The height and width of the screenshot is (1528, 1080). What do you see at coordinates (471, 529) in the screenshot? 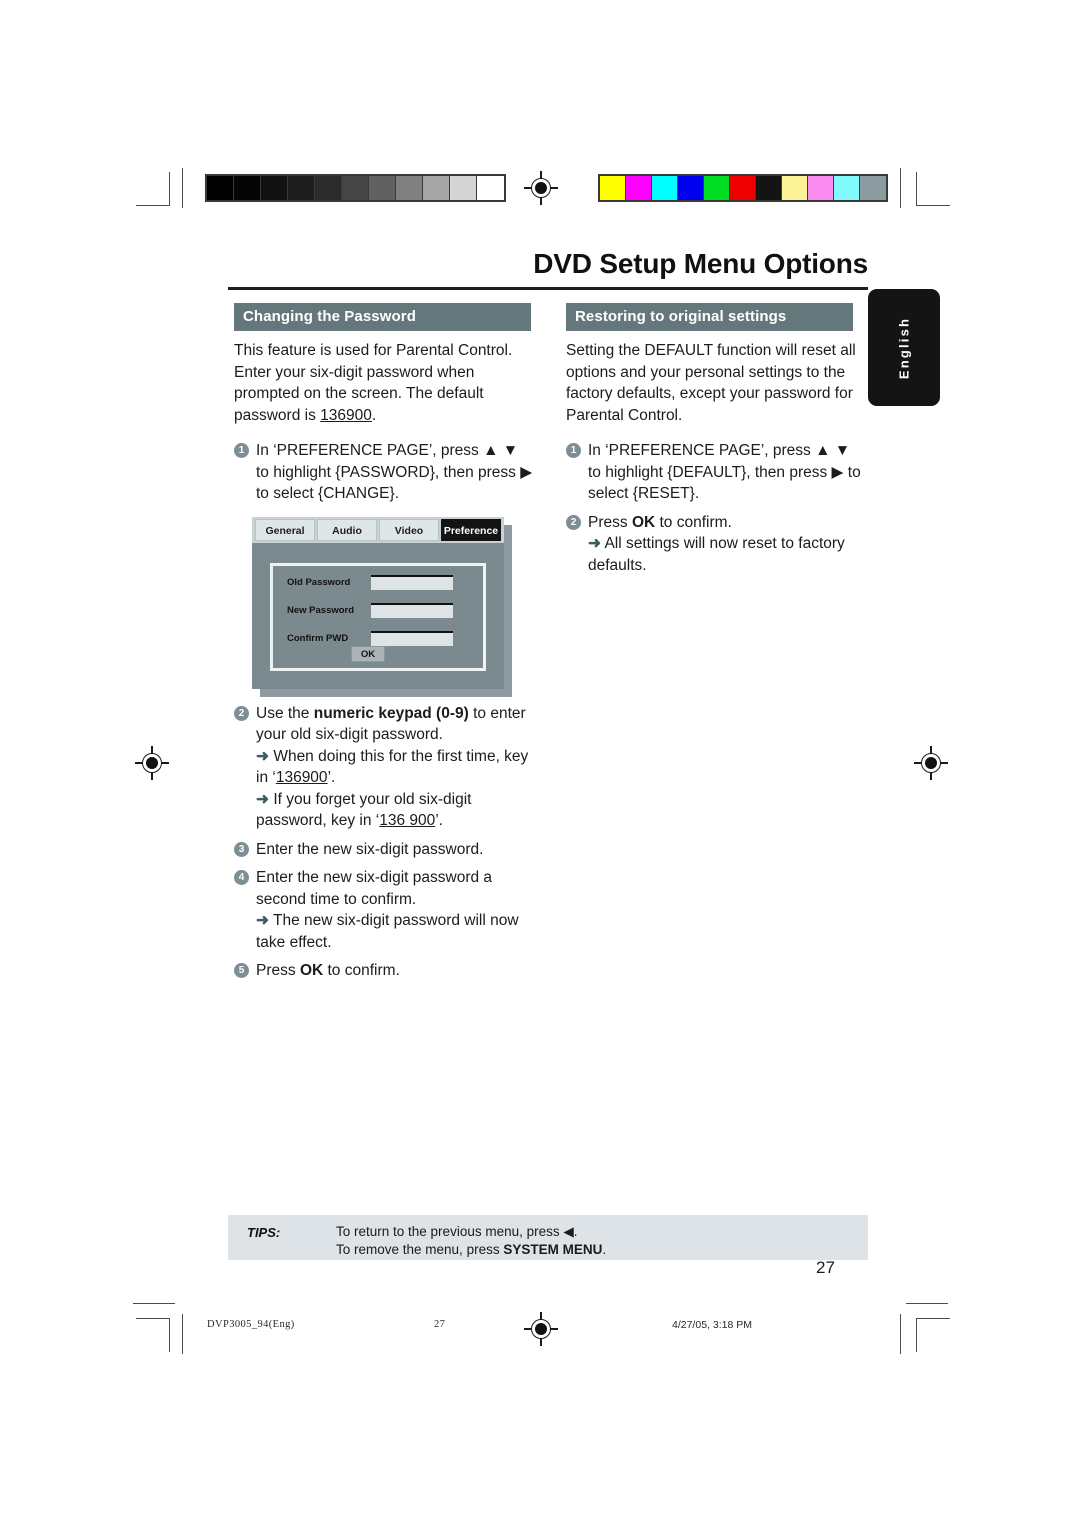
I see `osd-tab-preference: Preference` at bounding box center [471, 529].